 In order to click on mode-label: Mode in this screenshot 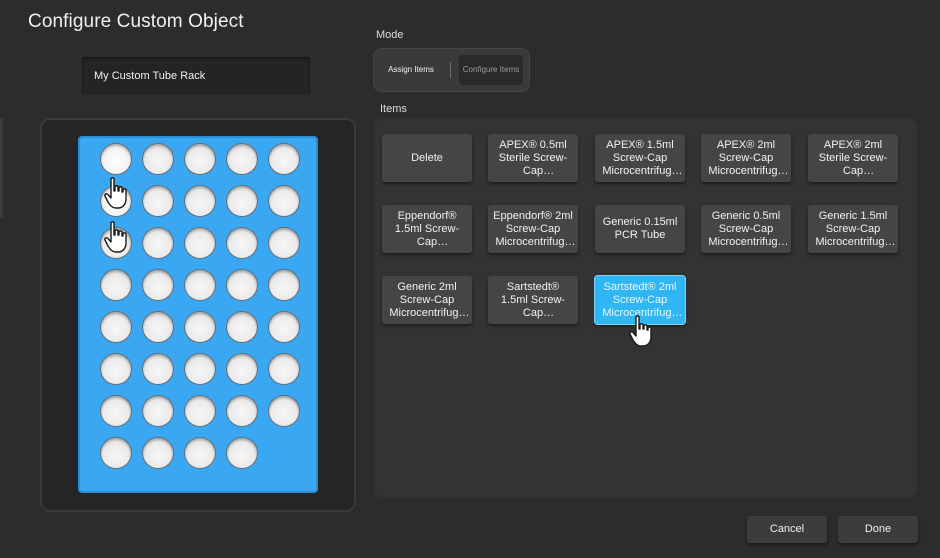, I will do `click(390, 35)`.